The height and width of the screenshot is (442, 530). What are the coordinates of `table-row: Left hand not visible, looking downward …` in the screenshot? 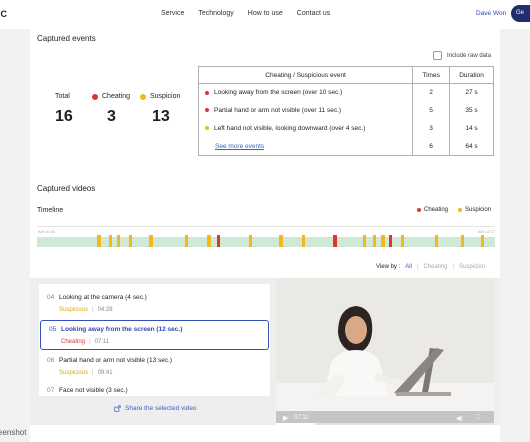 It's located at (345, 128).